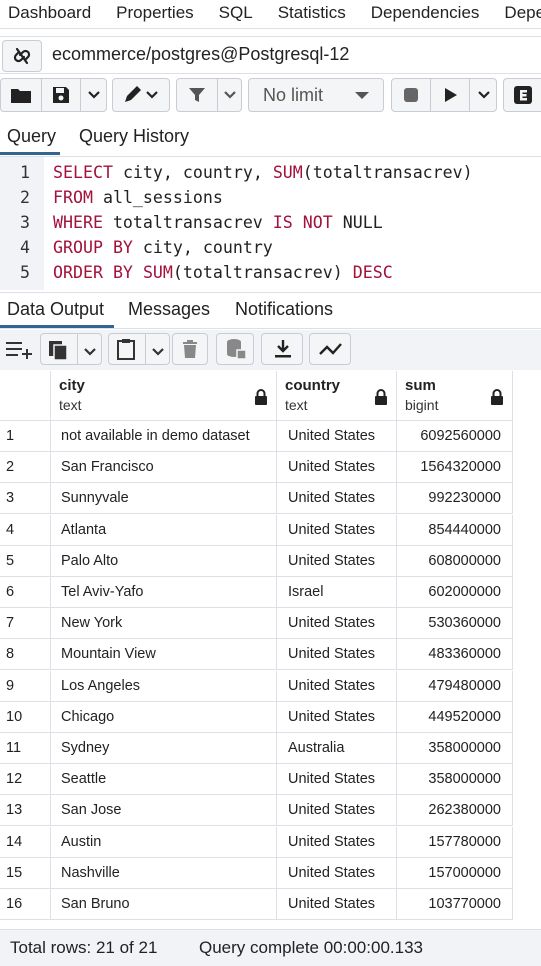  I want to click on row-number: 11, so click(25, 748).